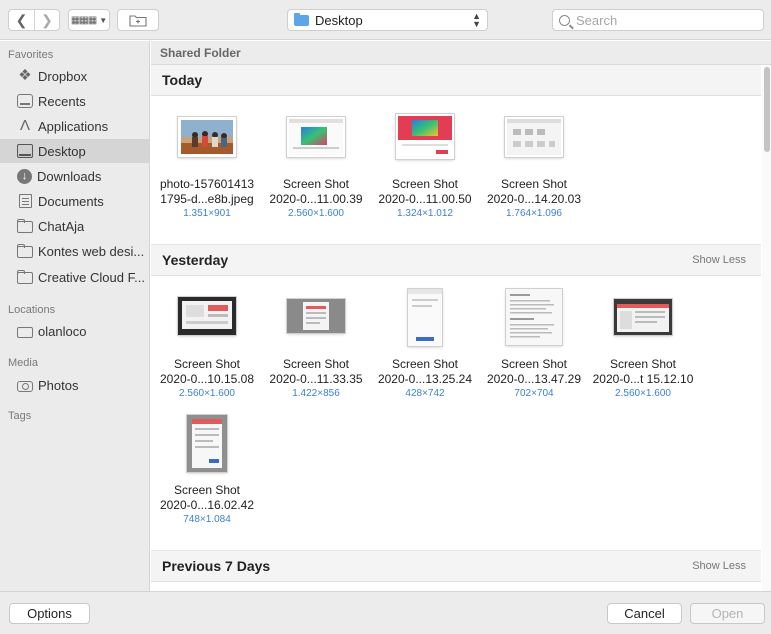 The height and width of the screenshot is (634, 771). I want to click on chevron-left-icon: ❮, so click(21, 19).